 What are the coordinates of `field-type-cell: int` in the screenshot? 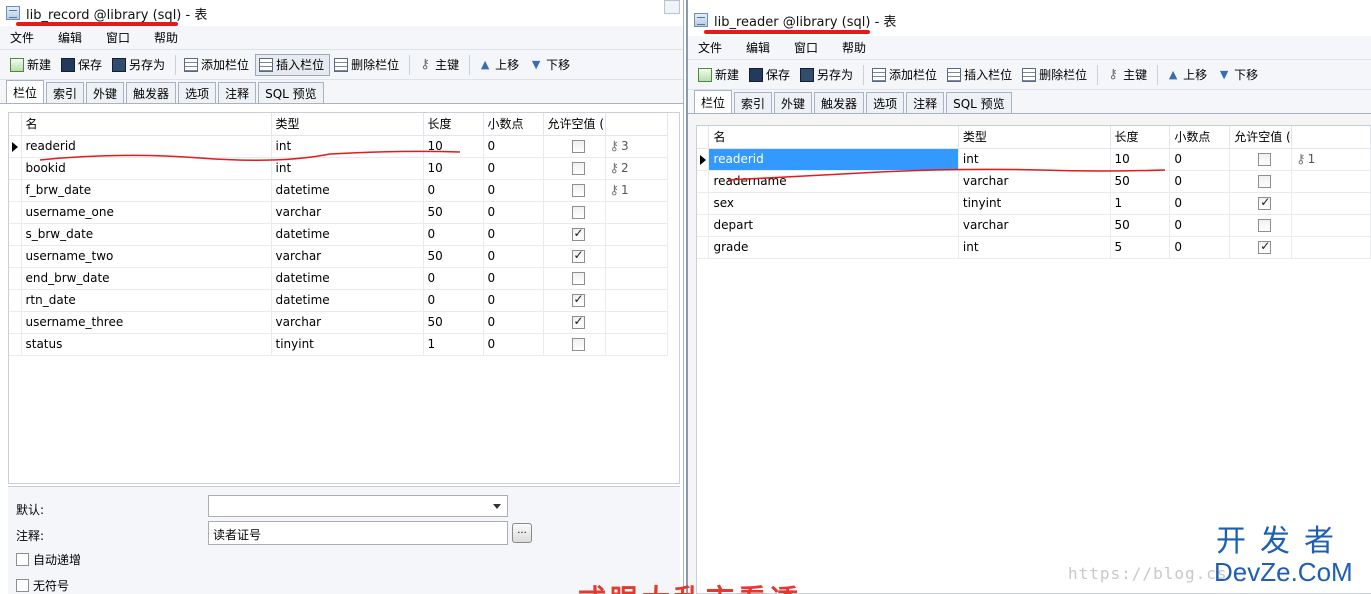 It's located at (347, 168).